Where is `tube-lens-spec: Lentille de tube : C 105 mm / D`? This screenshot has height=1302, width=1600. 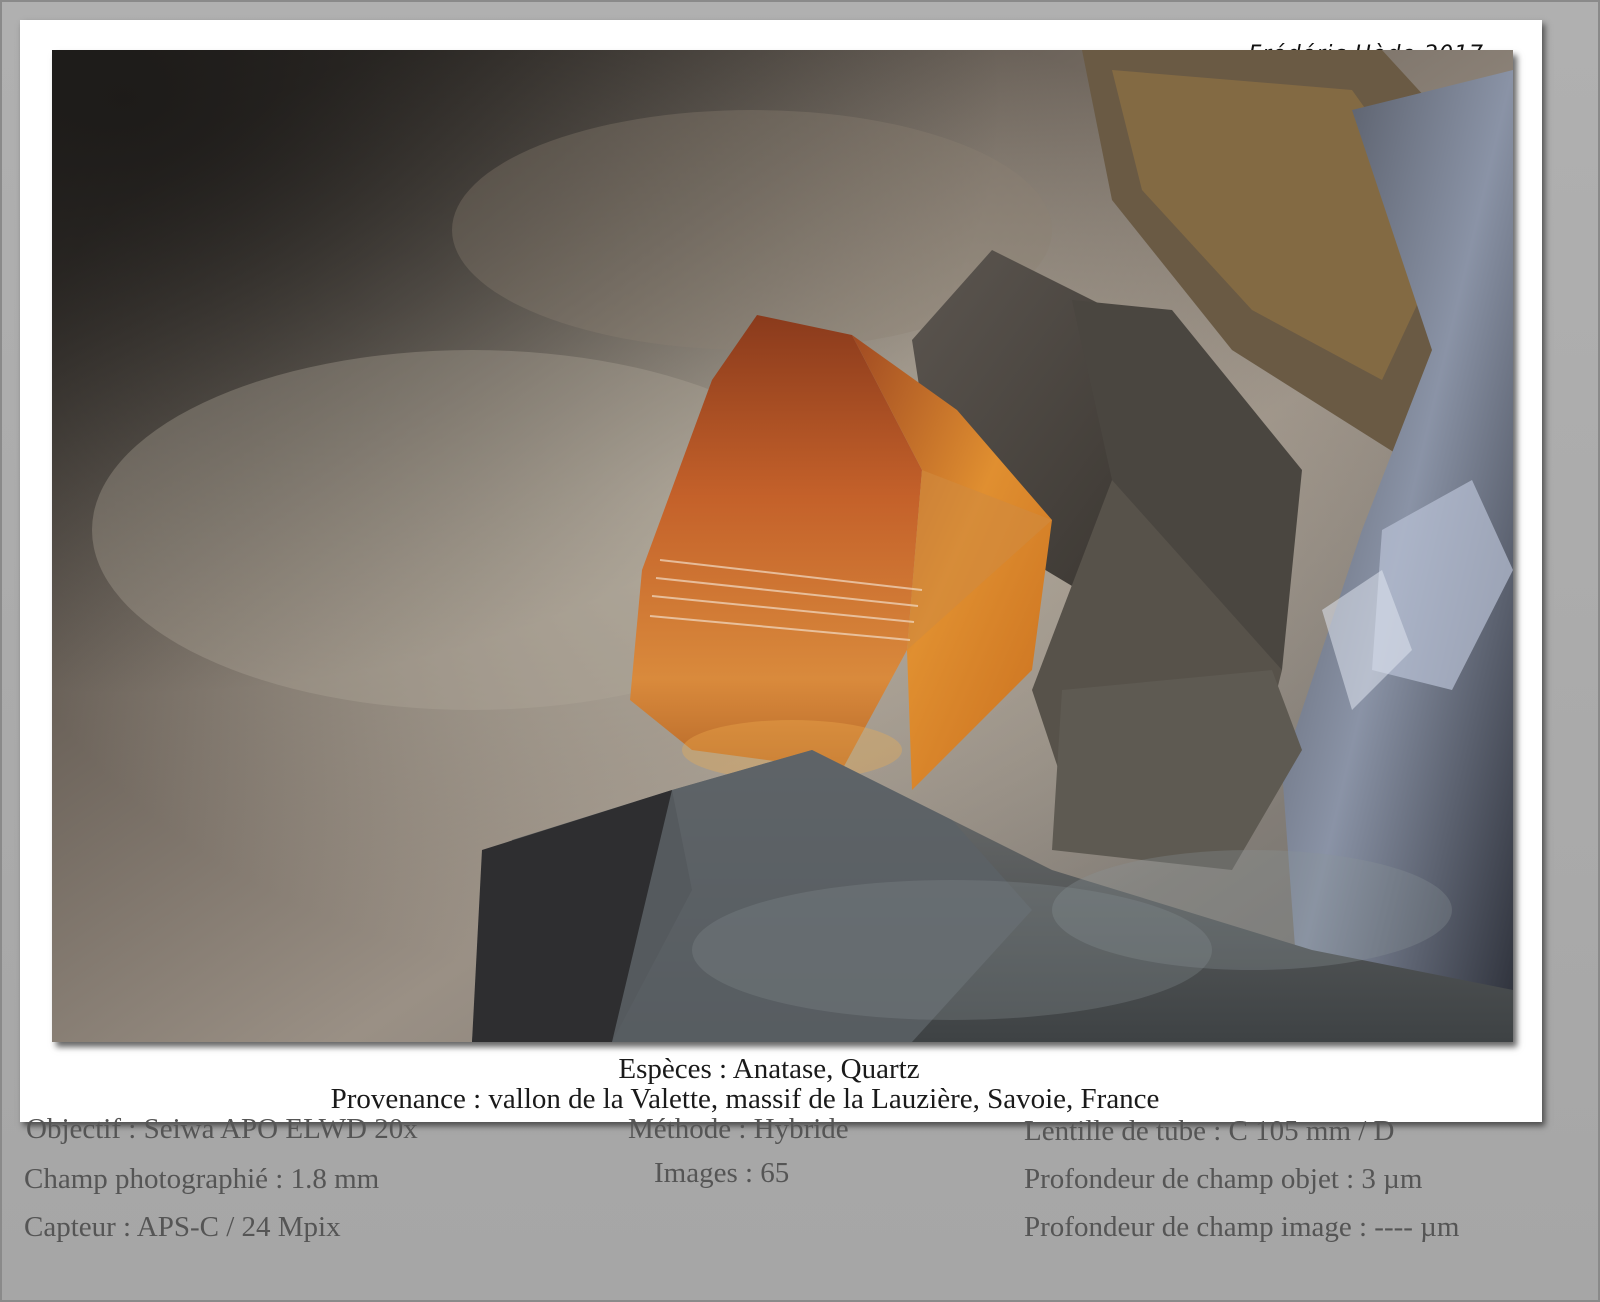 tube-lens-spec: Lentille de tube : C 105 mm / D is located at coordinates (1209, 1131).